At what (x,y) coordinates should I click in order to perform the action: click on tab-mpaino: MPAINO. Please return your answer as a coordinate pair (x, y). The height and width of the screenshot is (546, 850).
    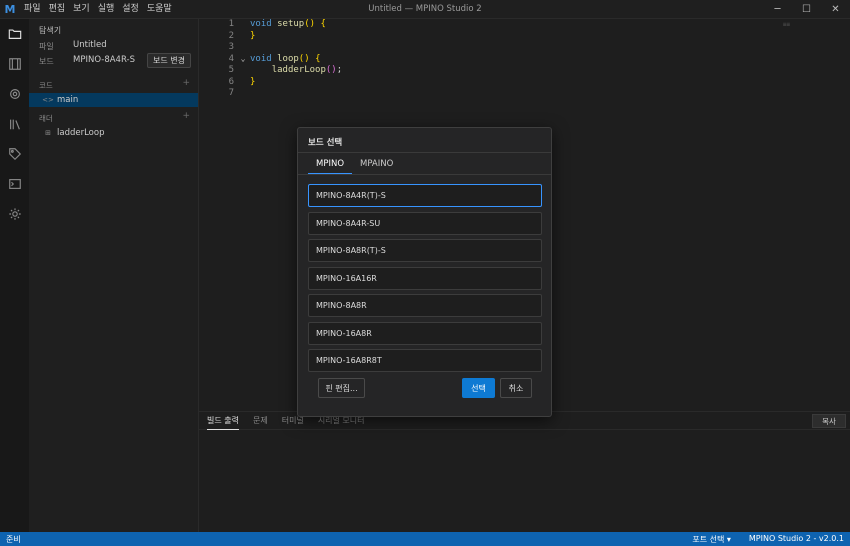
    Looking at the image, I should click on (376, 164).